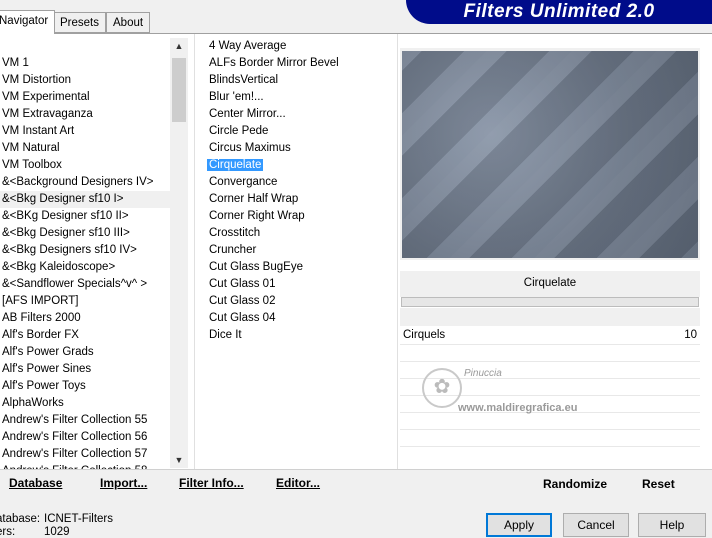 The height and width of the screenshot is (538, 712). Describe the element at coordinates (239, 131) in the screenshot. I see `filter-item-label: Circle Pede` at that location.